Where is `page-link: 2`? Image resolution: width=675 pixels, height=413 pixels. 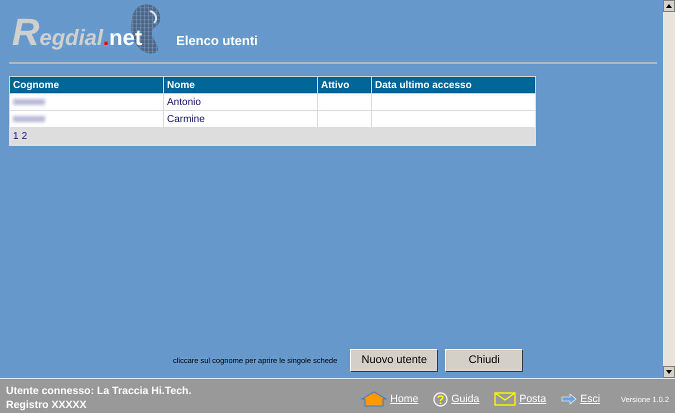 page-link: 2 is located at coordinates (25, 136).